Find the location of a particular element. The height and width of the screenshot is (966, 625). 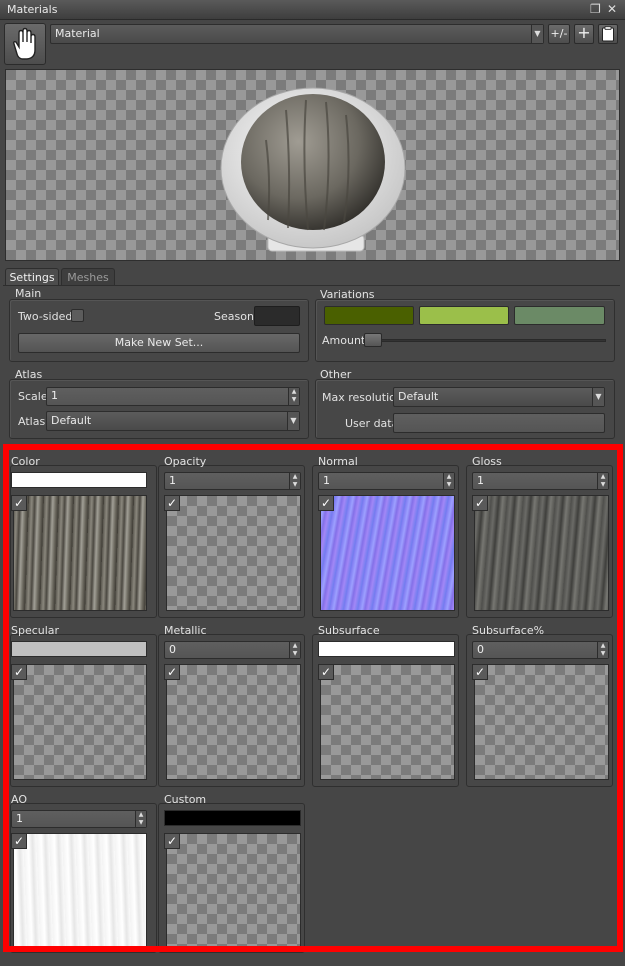

clipboard-icon is located at coordinates (608, 34).